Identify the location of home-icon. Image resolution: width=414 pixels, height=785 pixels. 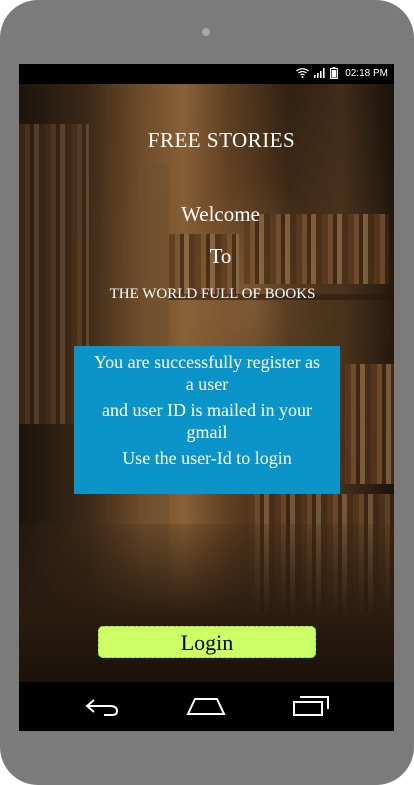
(206, 706).